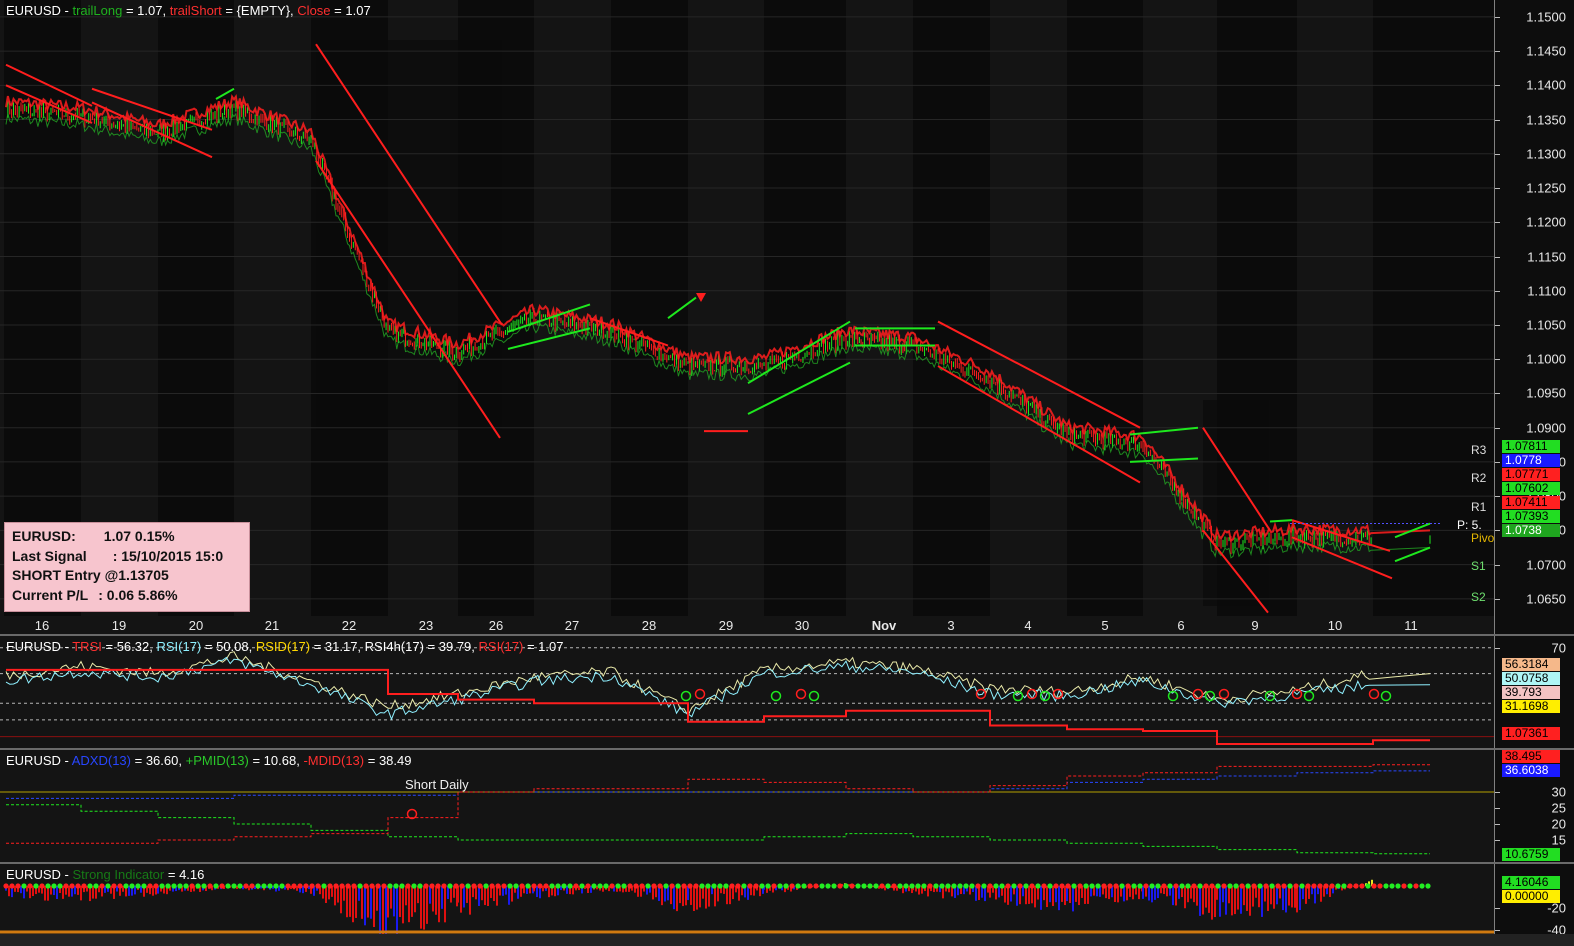  Describe the element at coordinates (409, 235) in the screenshot. I see `channel-zone` at that location.